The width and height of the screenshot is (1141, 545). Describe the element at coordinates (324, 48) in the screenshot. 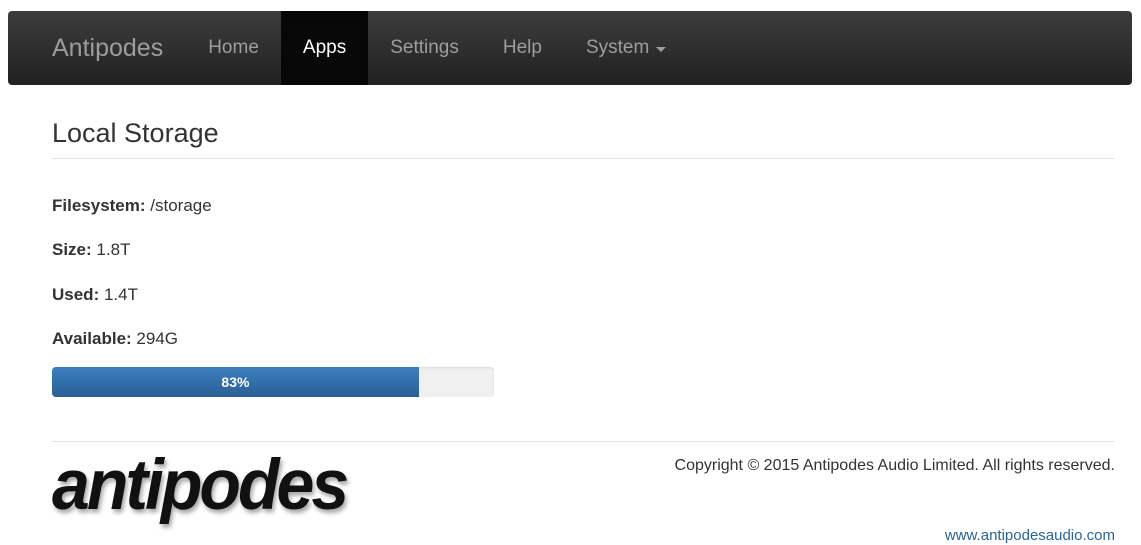

I see `nav-item-apps: Apps` at that location.